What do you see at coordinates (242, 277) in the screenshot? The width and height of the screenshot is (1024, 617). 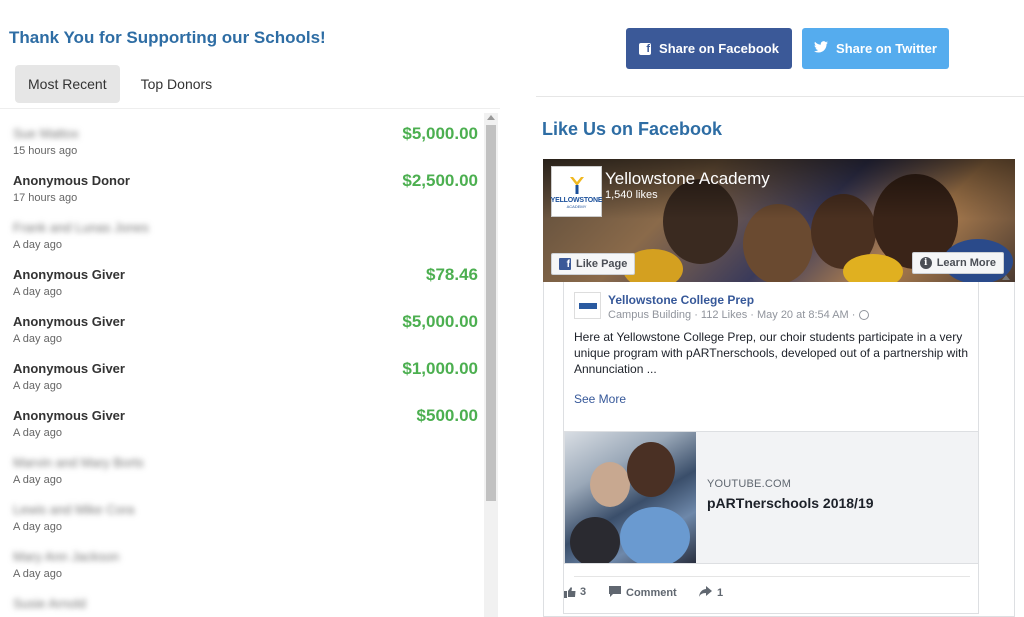 I see `list-item: Anonymous Giver A day ago $78.46` at bounding box center [242, 277].